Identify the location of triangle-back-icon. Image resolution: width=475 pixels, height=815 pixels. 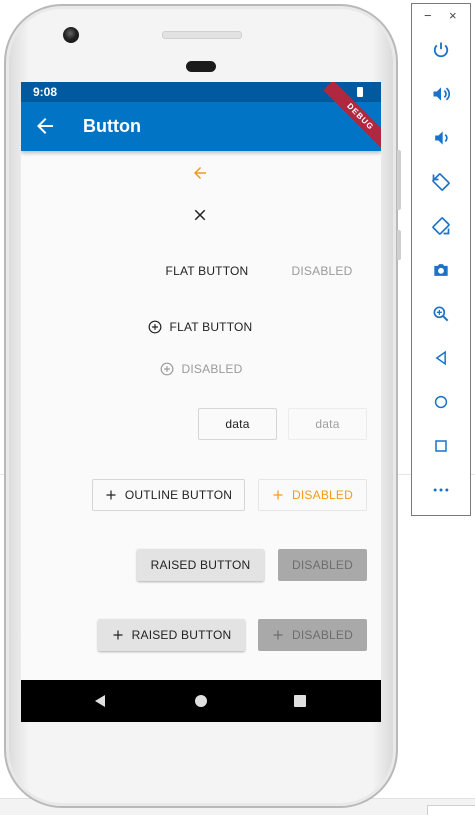
(100, 701).